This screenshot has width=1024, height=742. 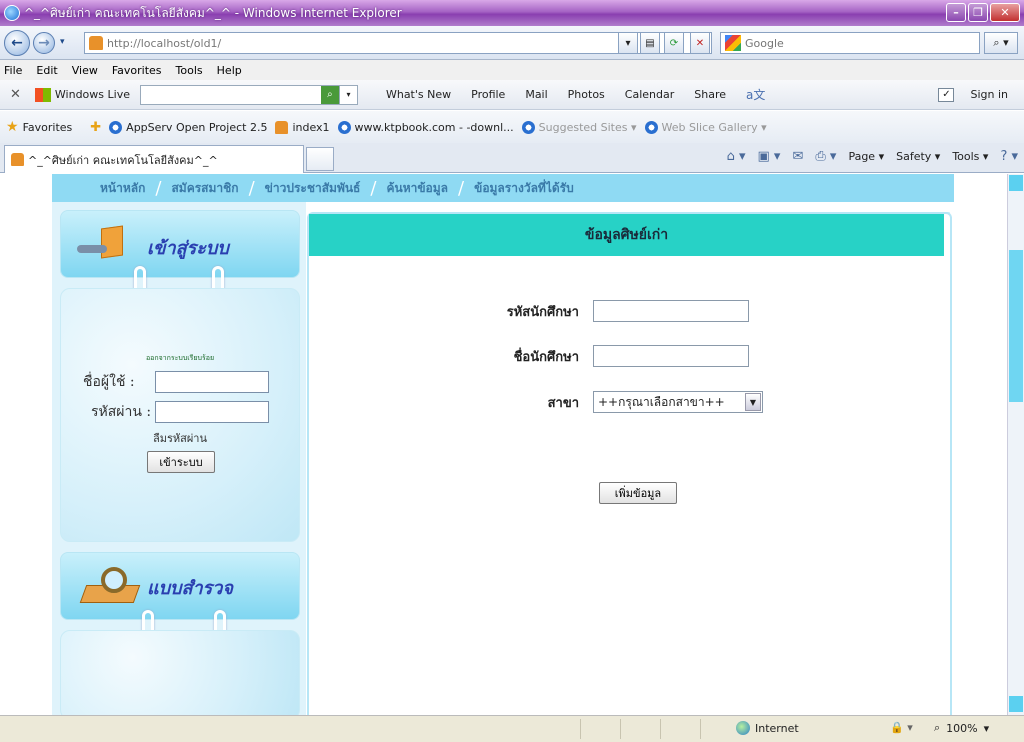 I want to click on url-text: http://localhost/old1/, so click(x=164, y=43).